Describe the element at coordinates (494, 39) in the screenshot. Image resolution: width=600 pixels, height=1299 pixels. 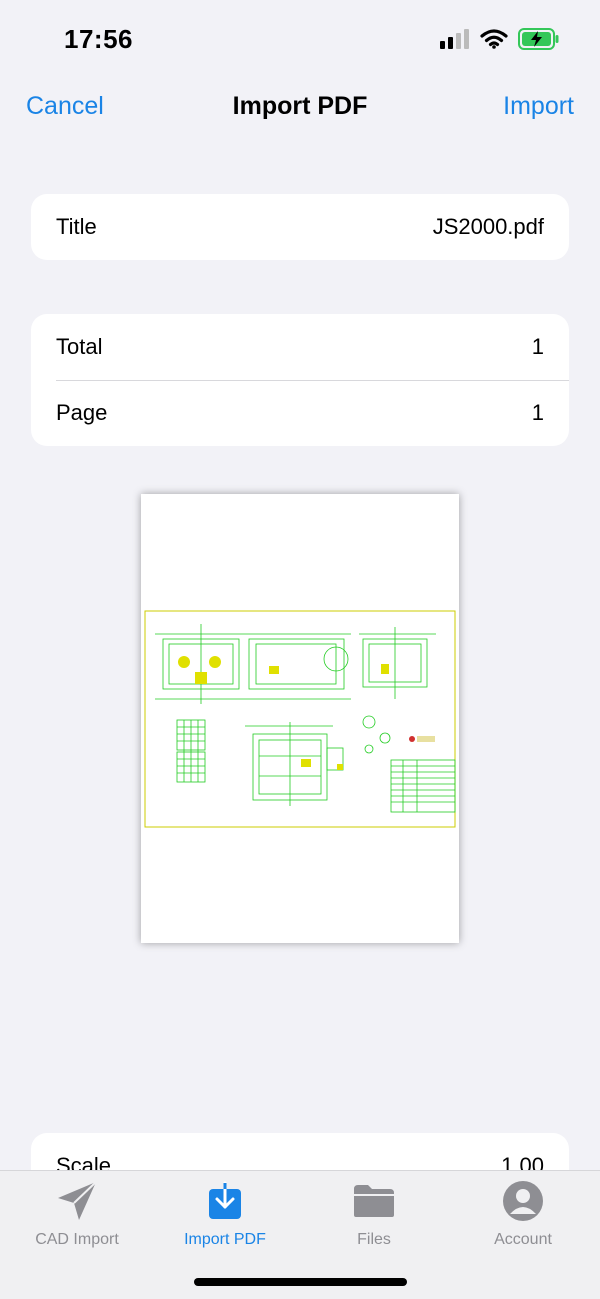
I see `wifi-icon` at that location.